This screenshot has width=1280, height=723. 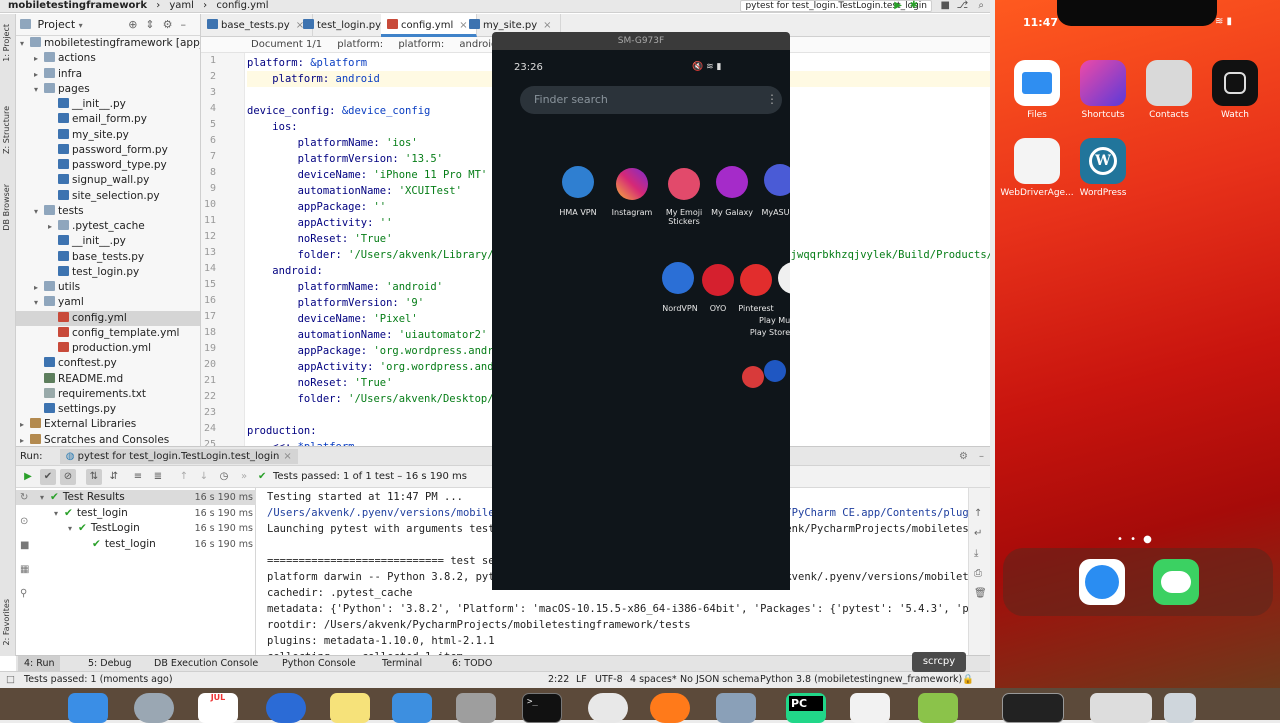 I want to click on notes-icon, so click(x=350, y=708).